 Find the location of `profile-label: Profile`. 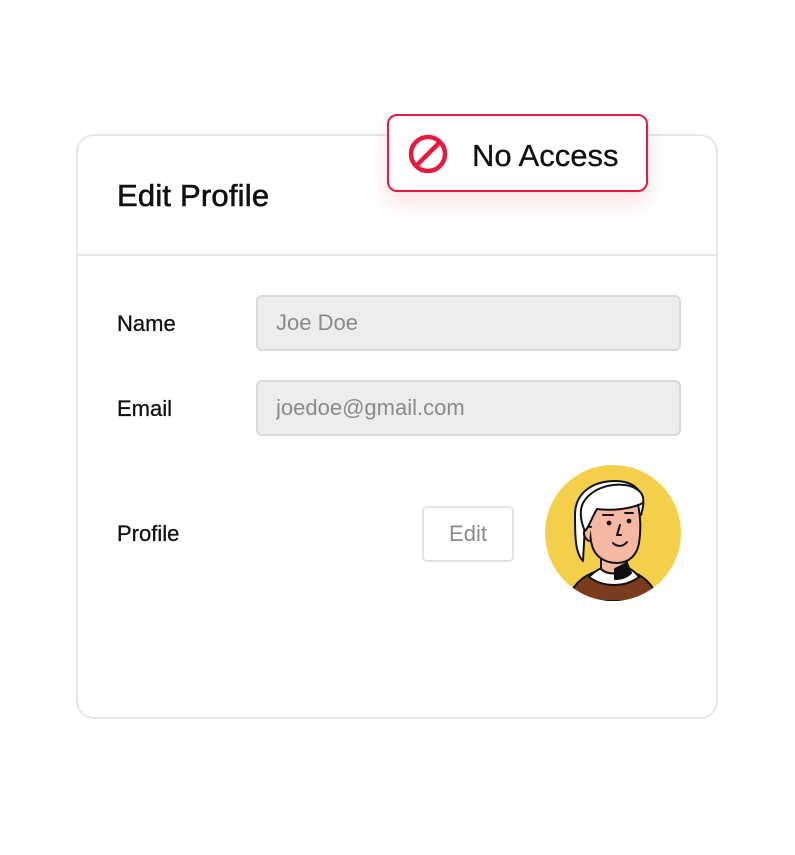

profile-label: Profile is located at coordinates (148, 533).